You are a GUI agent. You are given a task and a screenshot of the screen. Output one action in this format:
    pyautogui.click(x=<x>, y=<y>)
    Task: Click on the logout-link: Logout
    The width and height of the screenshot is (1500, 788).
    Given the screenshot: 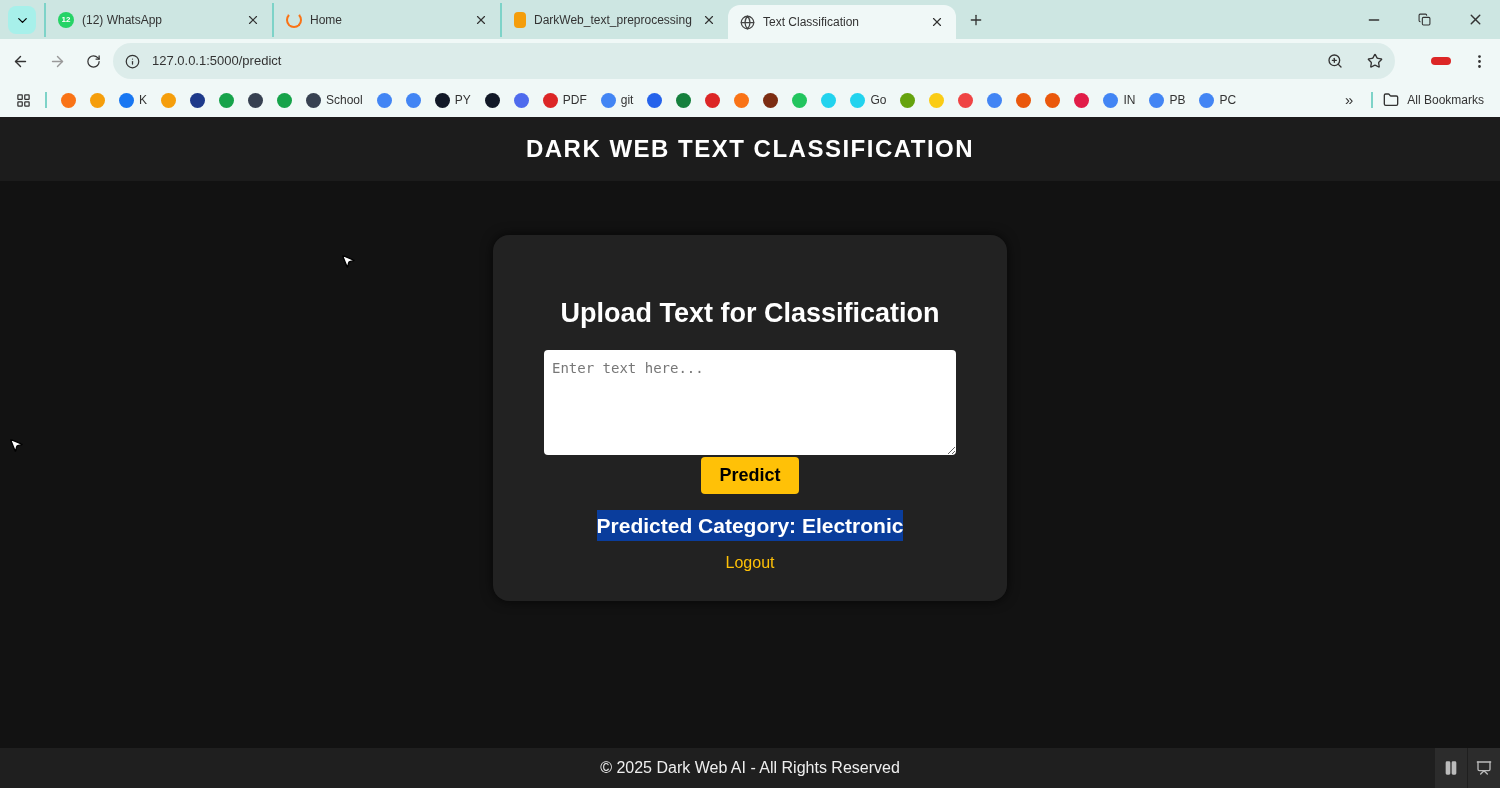 What is the action you would take?
    pyautogui.click(x=750, y=563)
    